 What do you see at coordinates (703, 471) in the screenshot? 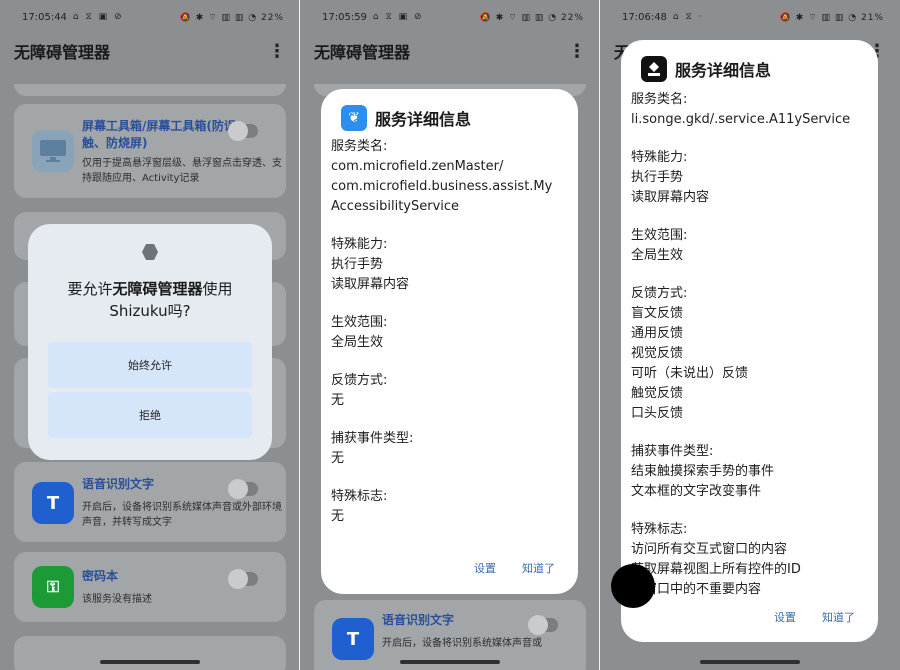
I see `section-line: 结束触摸探索手势的事件` at bounding box center [703, 471].